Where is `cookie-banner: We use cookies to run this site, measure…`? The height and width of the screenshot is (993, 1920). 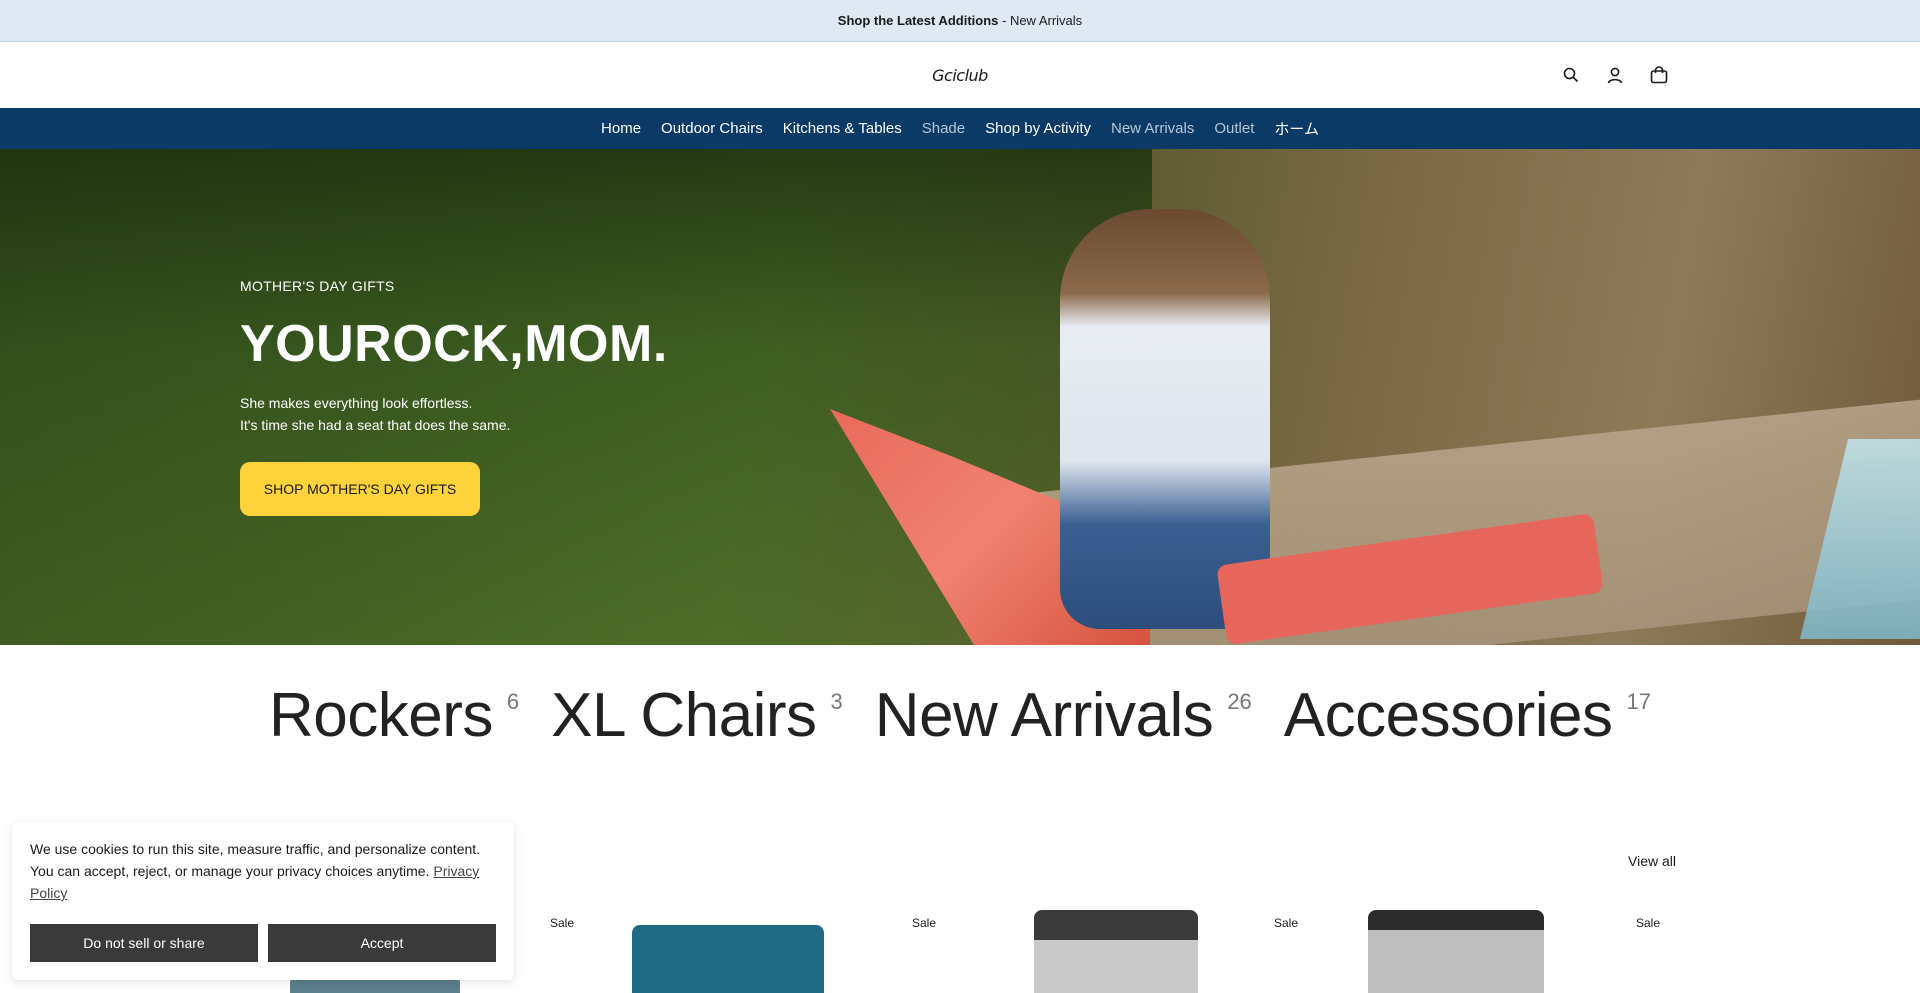
cookie-banner: We use cookies to run this site, measure… is located at coordinates (263, 901).